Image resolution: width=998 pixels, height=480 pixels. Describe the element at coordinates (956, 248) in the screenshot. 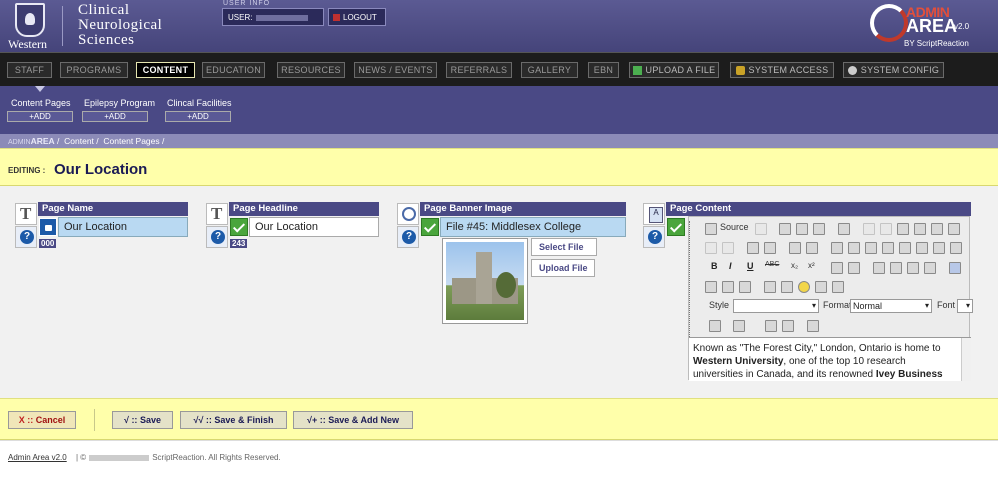

I see `hidden-field-icon` at that location.